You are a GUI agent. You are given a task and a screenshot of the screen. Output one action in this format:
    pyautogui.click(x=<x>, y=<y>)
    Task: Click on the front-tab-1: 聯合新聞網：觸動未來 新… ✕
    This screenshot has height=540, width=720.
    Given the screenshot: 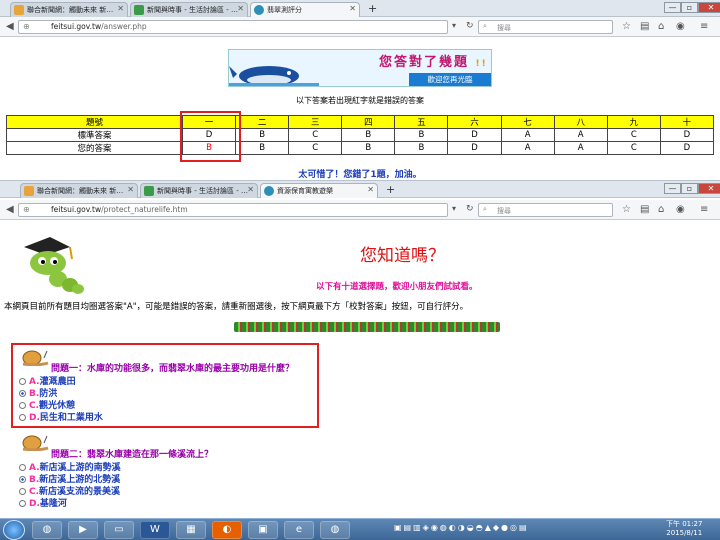 What is the action you would take?
    pyautogui.click(x=79, y=190)
    